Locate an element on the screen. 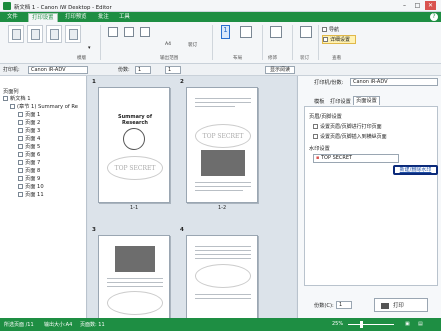 The width and height of the screenshot is (441, 331). tree-page-label: 页面 8 is located at coordinates (33, 171).